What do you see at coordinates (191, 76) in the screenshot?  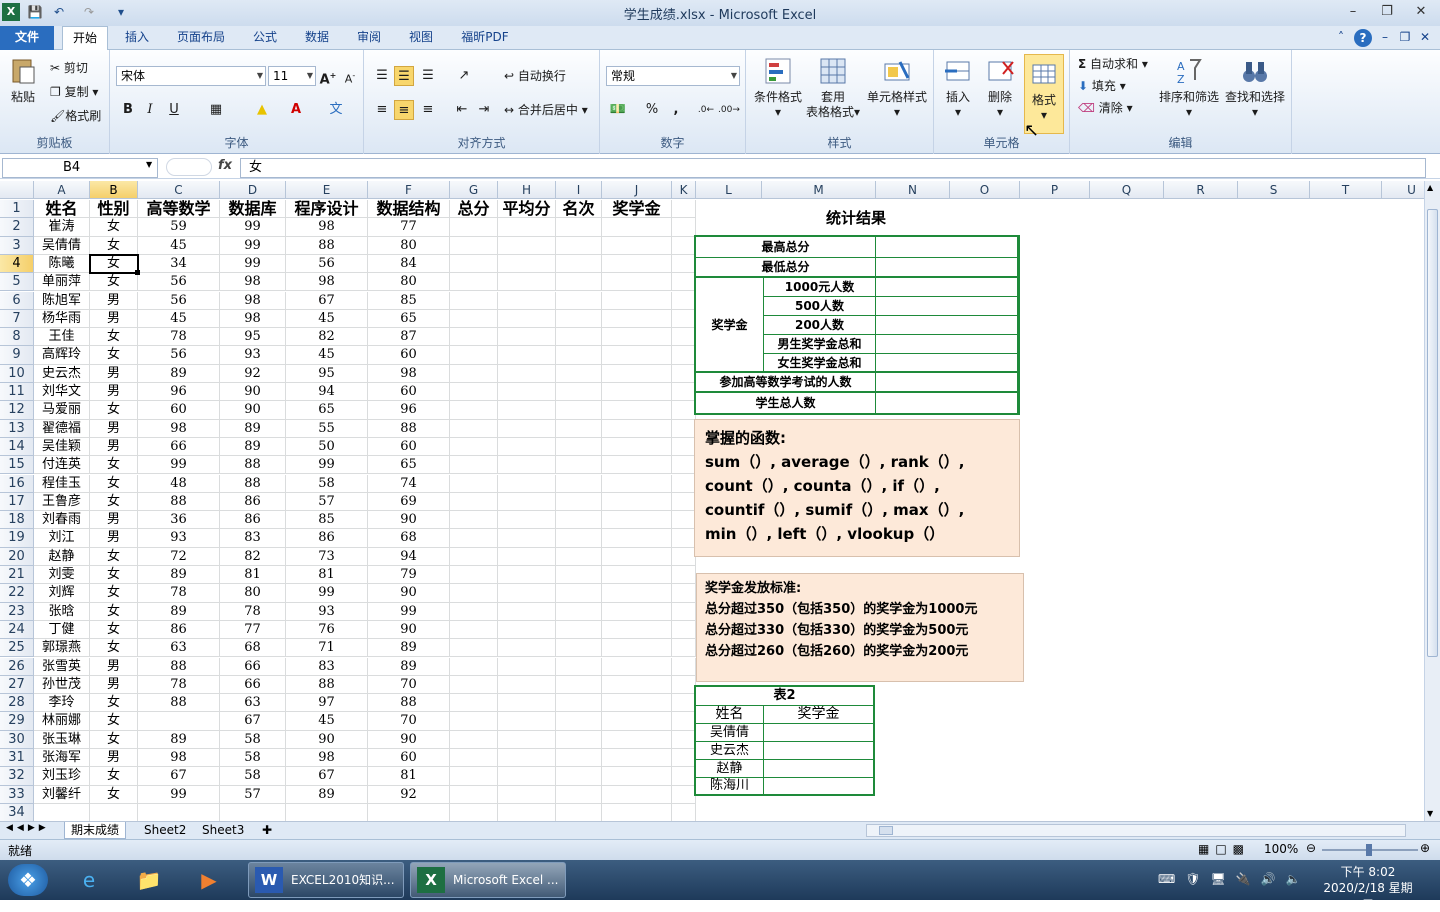 I see `font-name-combo: 宋体 ▼` at bounding box center [191, 76].